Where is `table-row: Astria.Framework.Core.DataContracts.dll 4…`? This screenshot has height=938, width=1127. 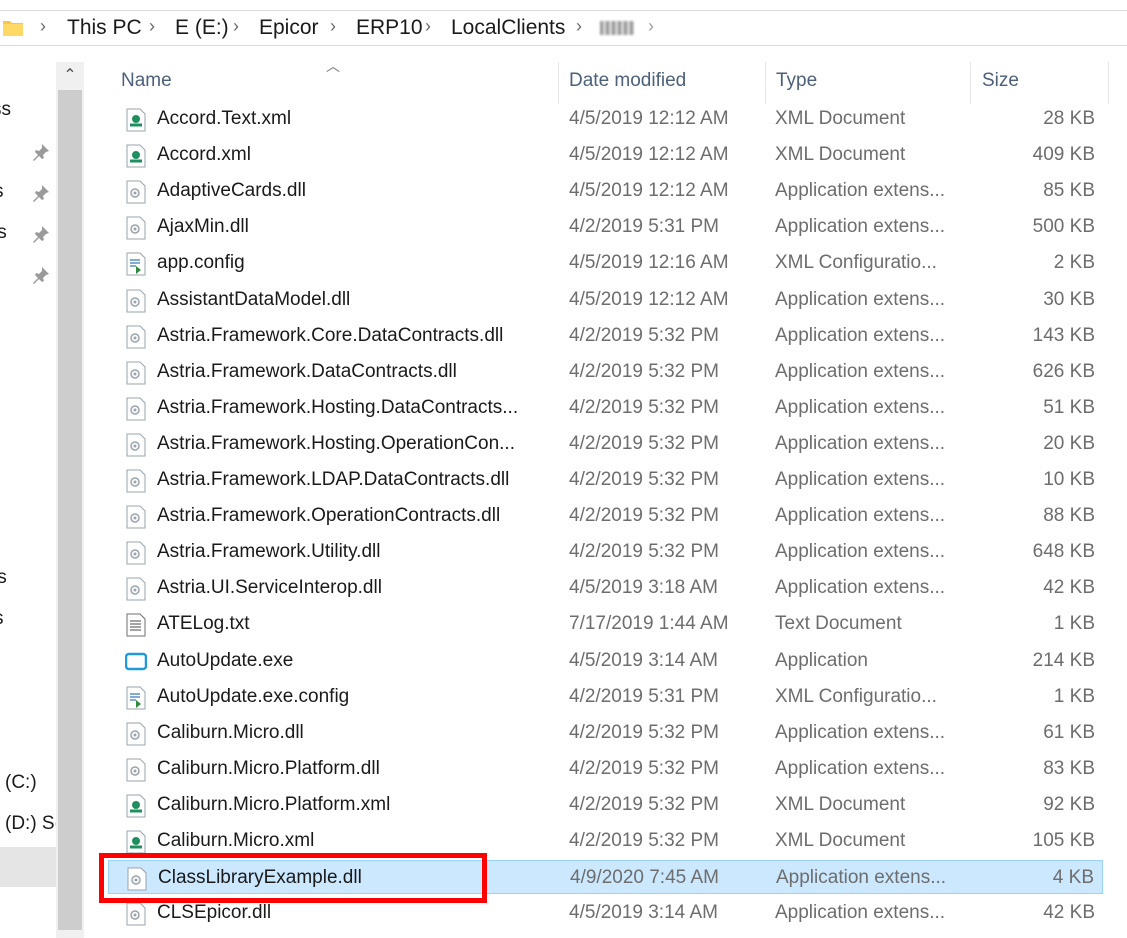
table-row: Astria.Framework.Core.DataContracts.dll 4… is located at coordinates (605, 336).